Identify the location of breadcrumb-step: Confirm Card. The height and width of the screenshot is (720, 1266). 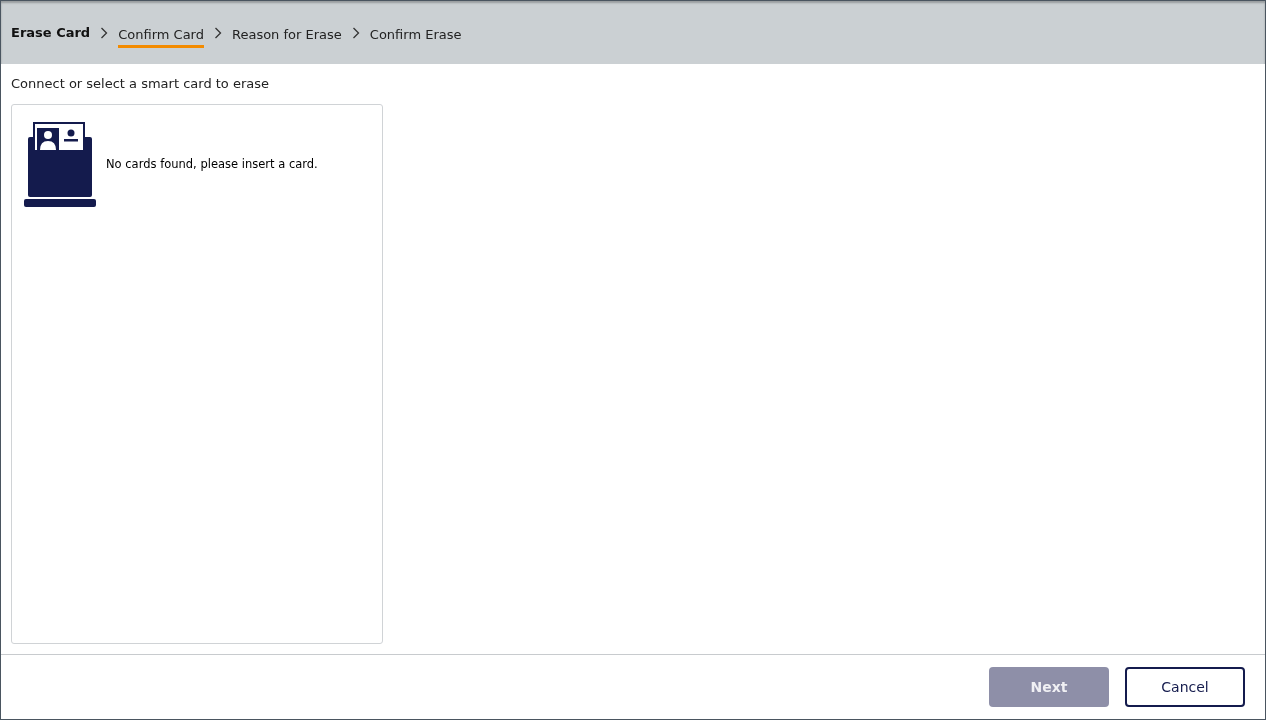
(161, 35).